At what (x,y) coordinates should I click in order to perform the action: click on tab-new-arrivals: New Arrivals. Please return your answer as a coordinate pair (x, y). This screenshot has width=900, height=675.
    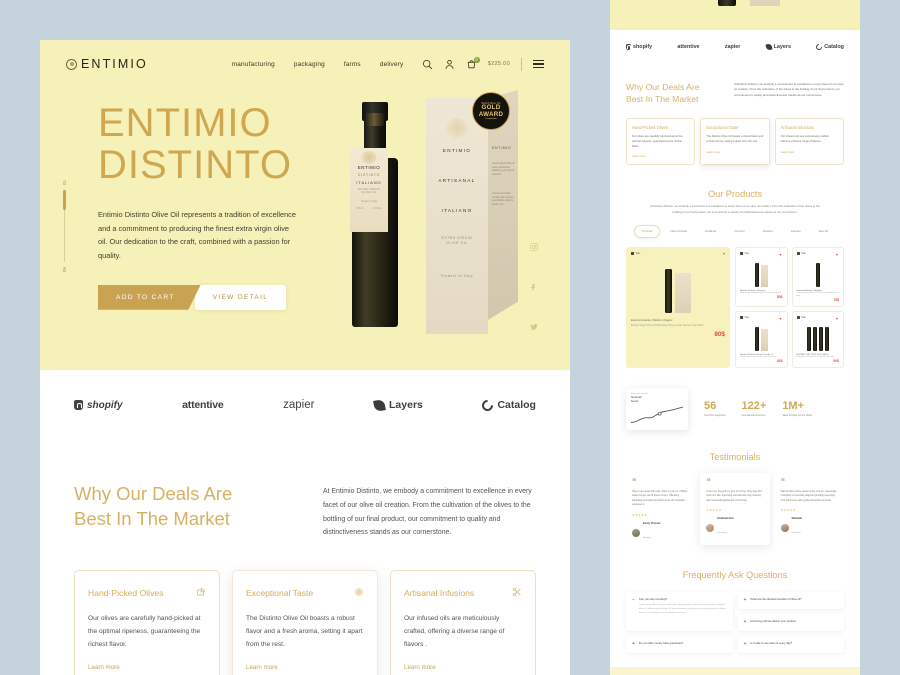
    Looking at the image, I should click on (678, 231).